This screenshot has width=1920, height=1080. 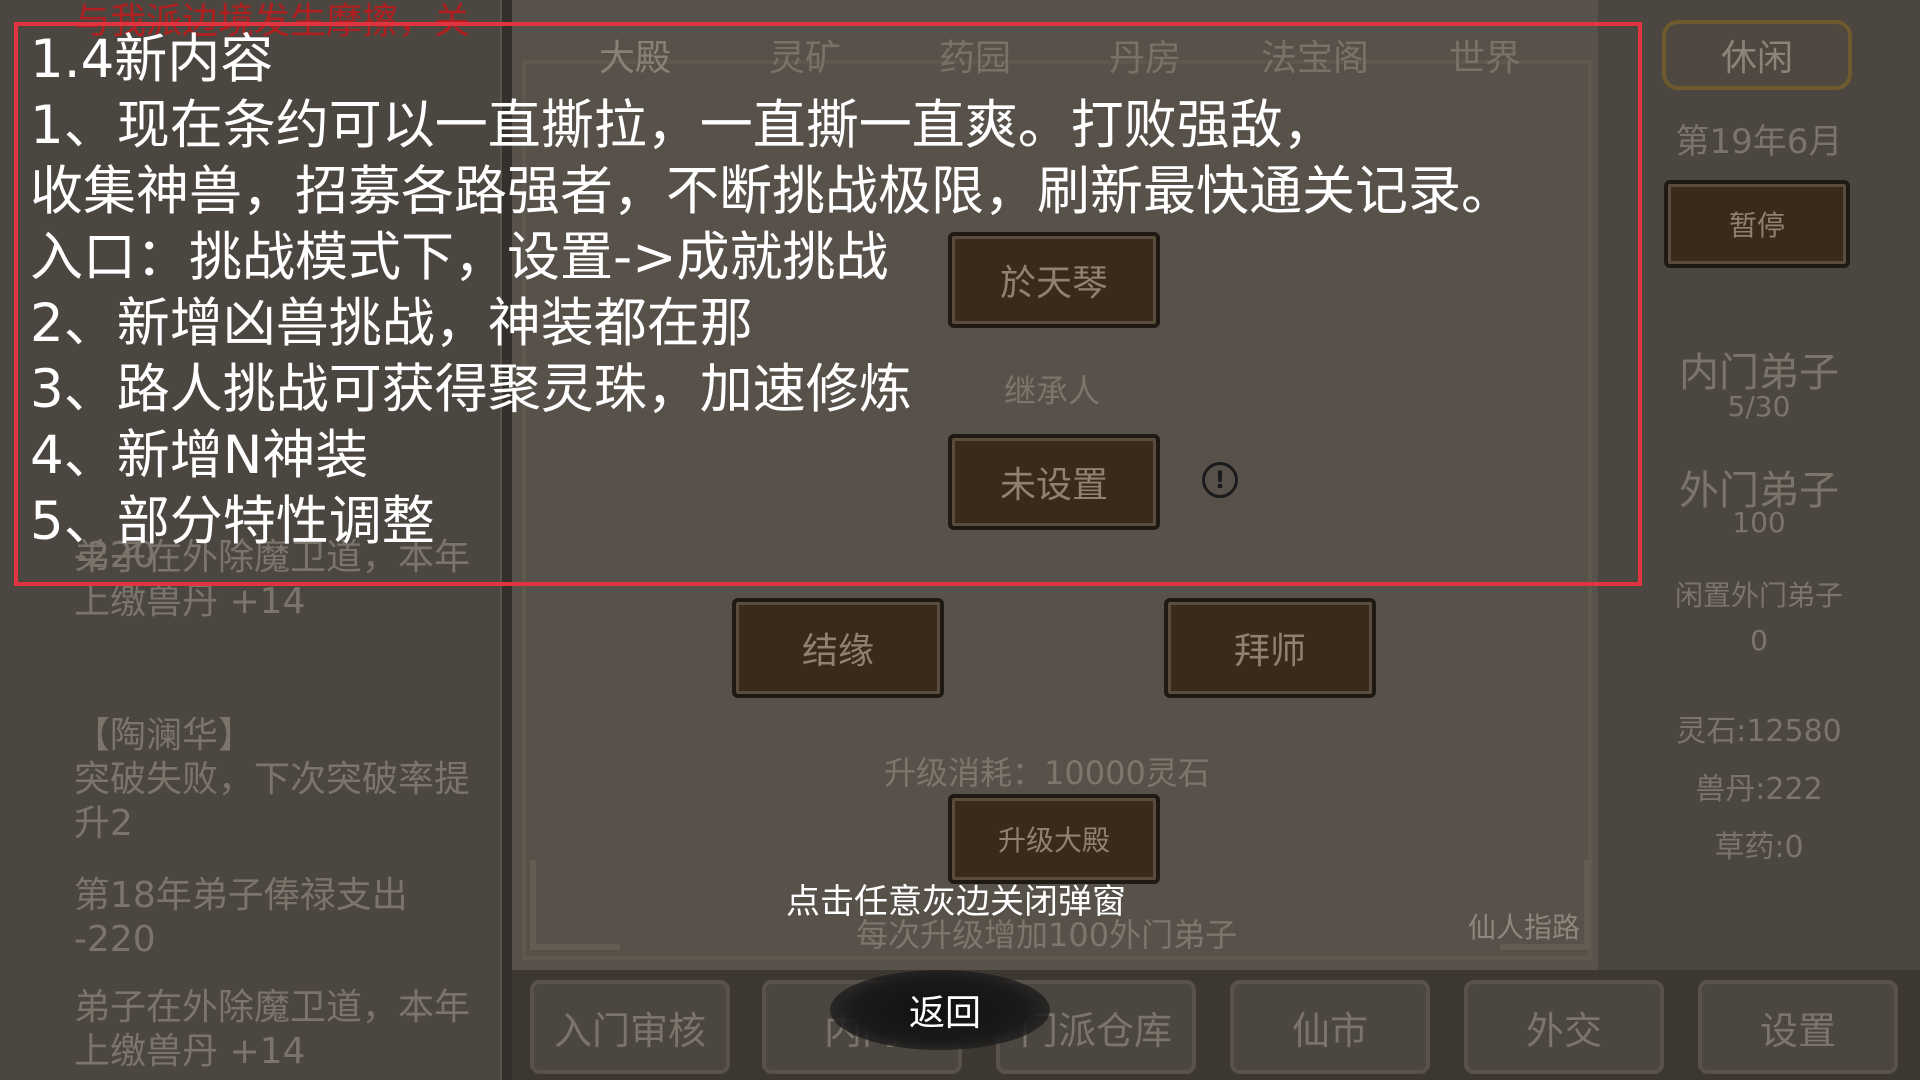 What do you see at coordinates (164, 735) in the screenshot?
I see `log-entry-line: 【陶澜华】` at bounding box center [164, 735].